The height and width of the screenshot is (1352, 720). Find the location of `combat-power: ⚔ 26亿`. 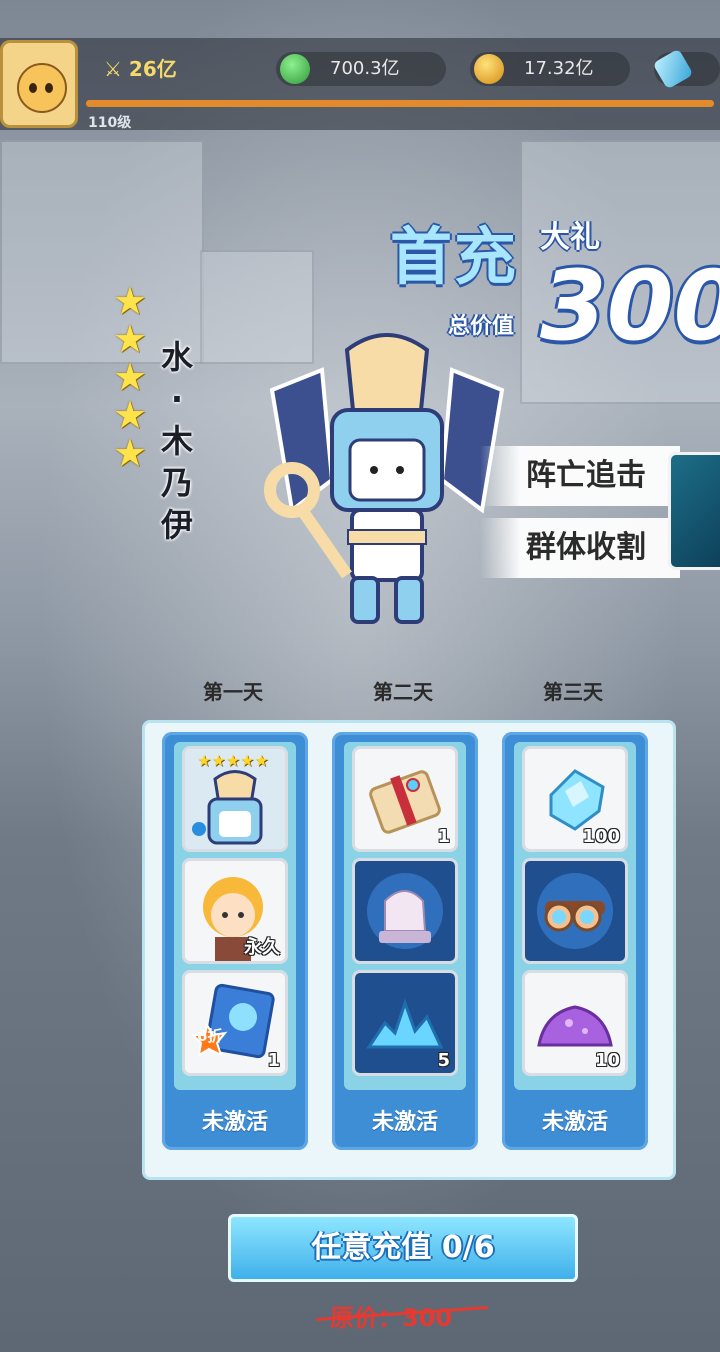

combat-power: ⚔ 26亿 is located at coordinates (140, 69).